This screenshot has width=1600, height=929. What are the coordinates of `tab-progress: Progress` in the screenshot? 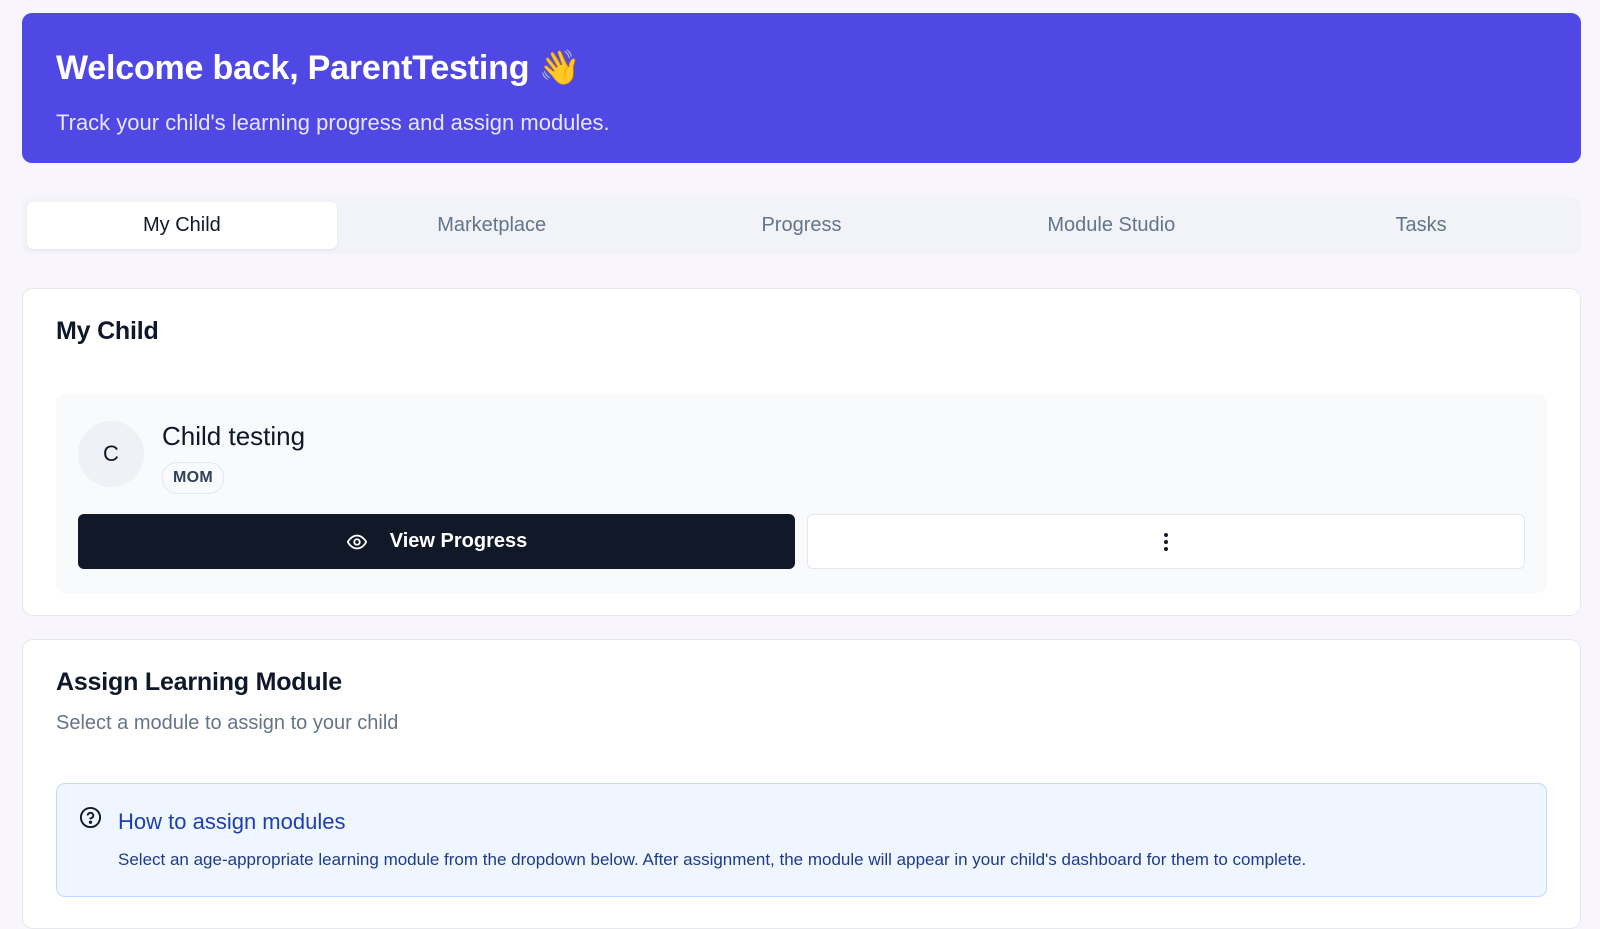 It's located at (802, 225).